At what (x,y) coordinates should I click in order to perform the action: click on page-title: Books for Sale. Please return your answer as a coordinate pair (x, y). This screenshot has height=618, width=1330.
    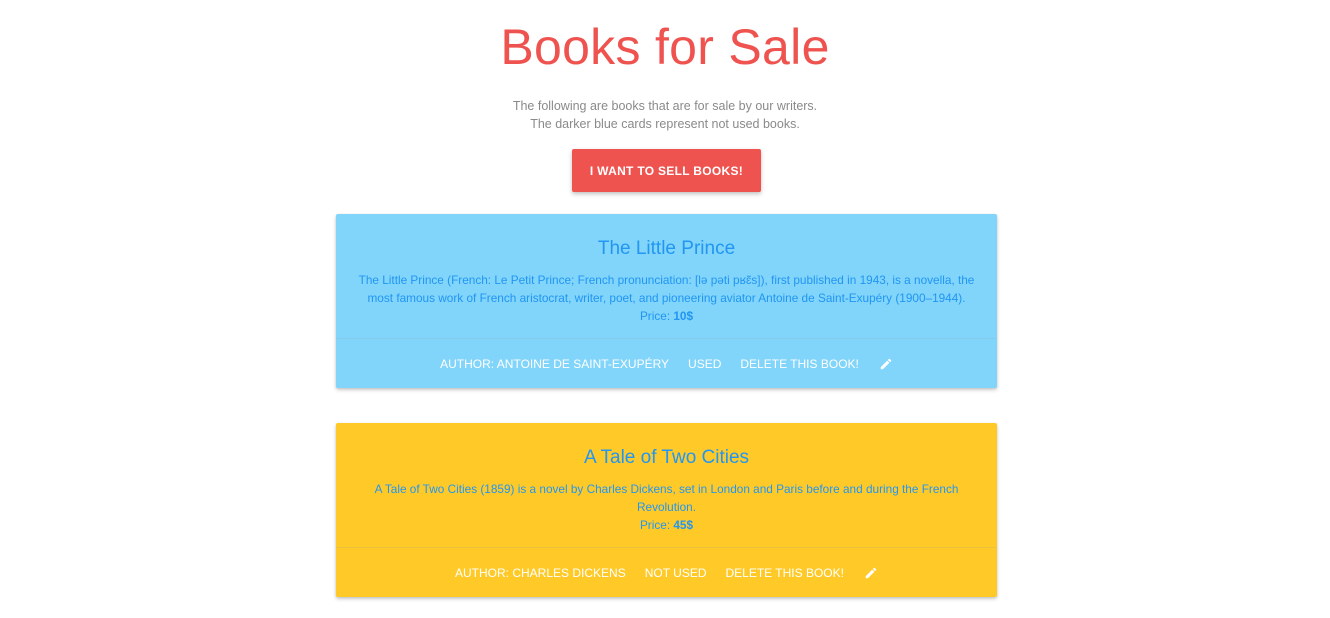
    Looking at the image, I should click on (665, 47).